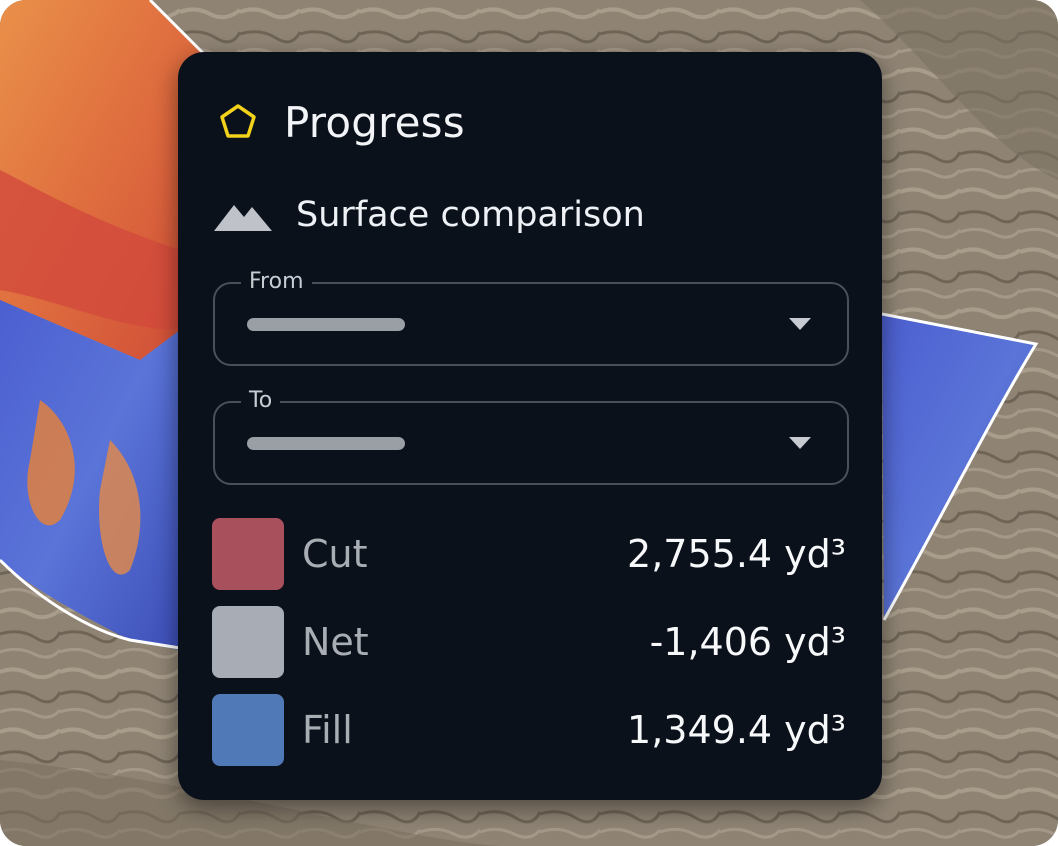 Image resolution: width=1058 pixels, height=846 pixels. I want to click on to-select: To, so click(531, 436).